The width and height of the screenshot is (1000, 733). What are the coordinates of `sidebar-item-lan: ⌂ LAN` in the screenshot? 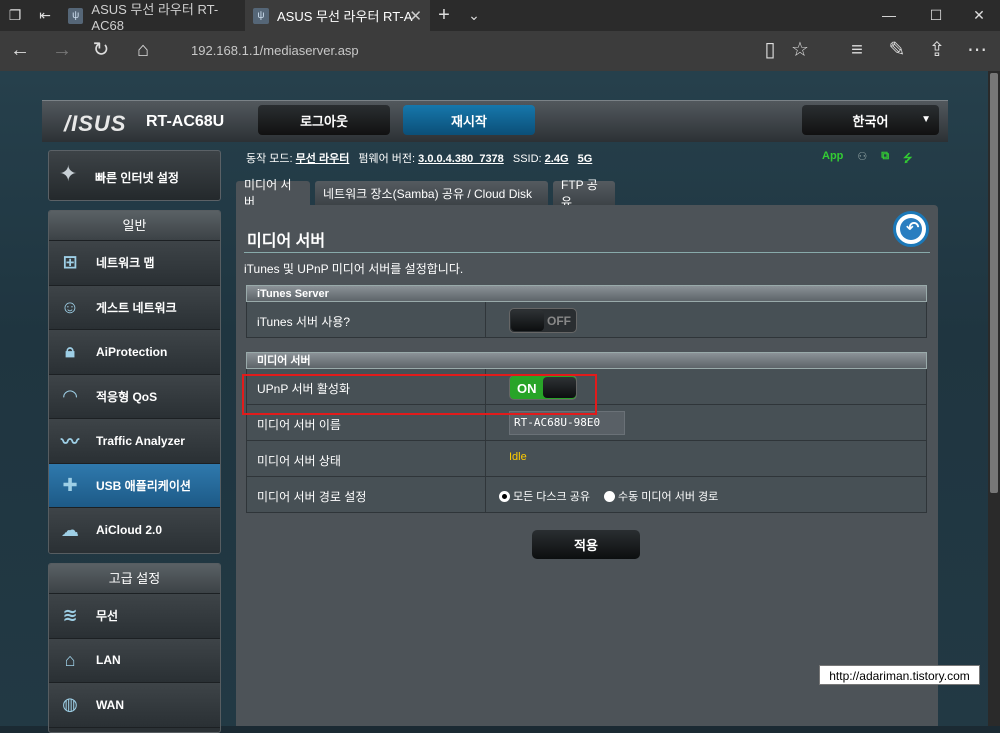 It's located at (134, 660).